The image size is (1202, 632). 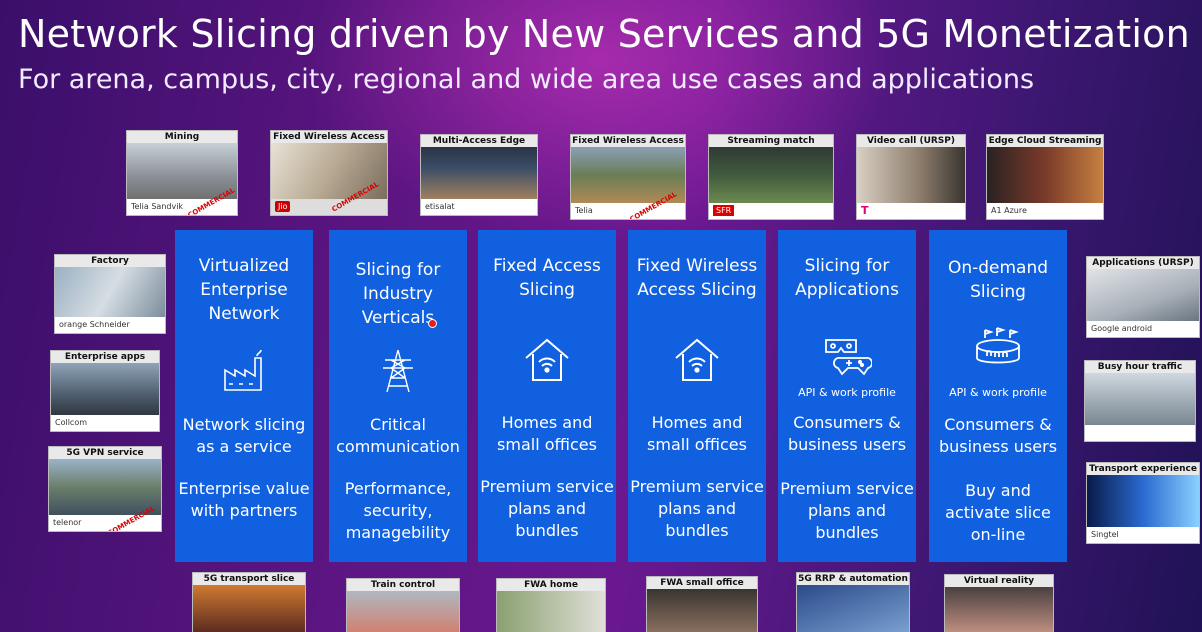 What do you see at coordinates (1143, 329) in the screenshot?
I see `thumb-logos: Google android` at bounding box center [1143, 329].